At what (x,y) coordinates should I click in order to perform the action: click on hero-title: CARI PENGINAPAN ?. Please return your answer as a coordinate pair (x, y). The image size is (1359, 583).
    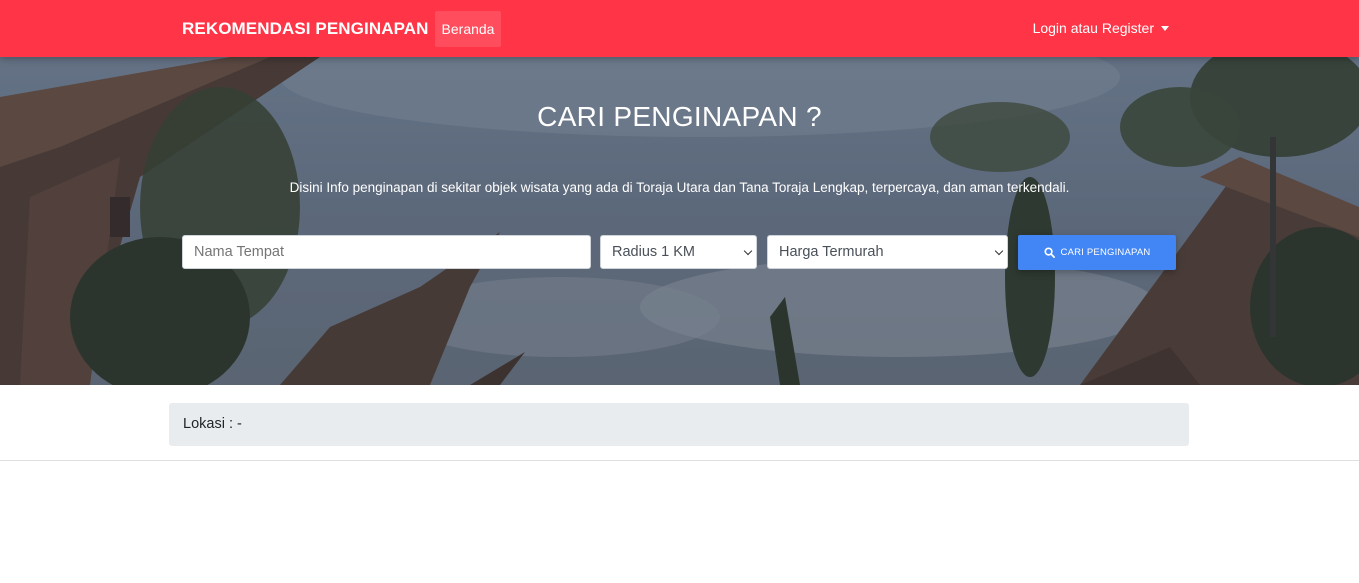
    Looking at the image, I should click on (679, 116).